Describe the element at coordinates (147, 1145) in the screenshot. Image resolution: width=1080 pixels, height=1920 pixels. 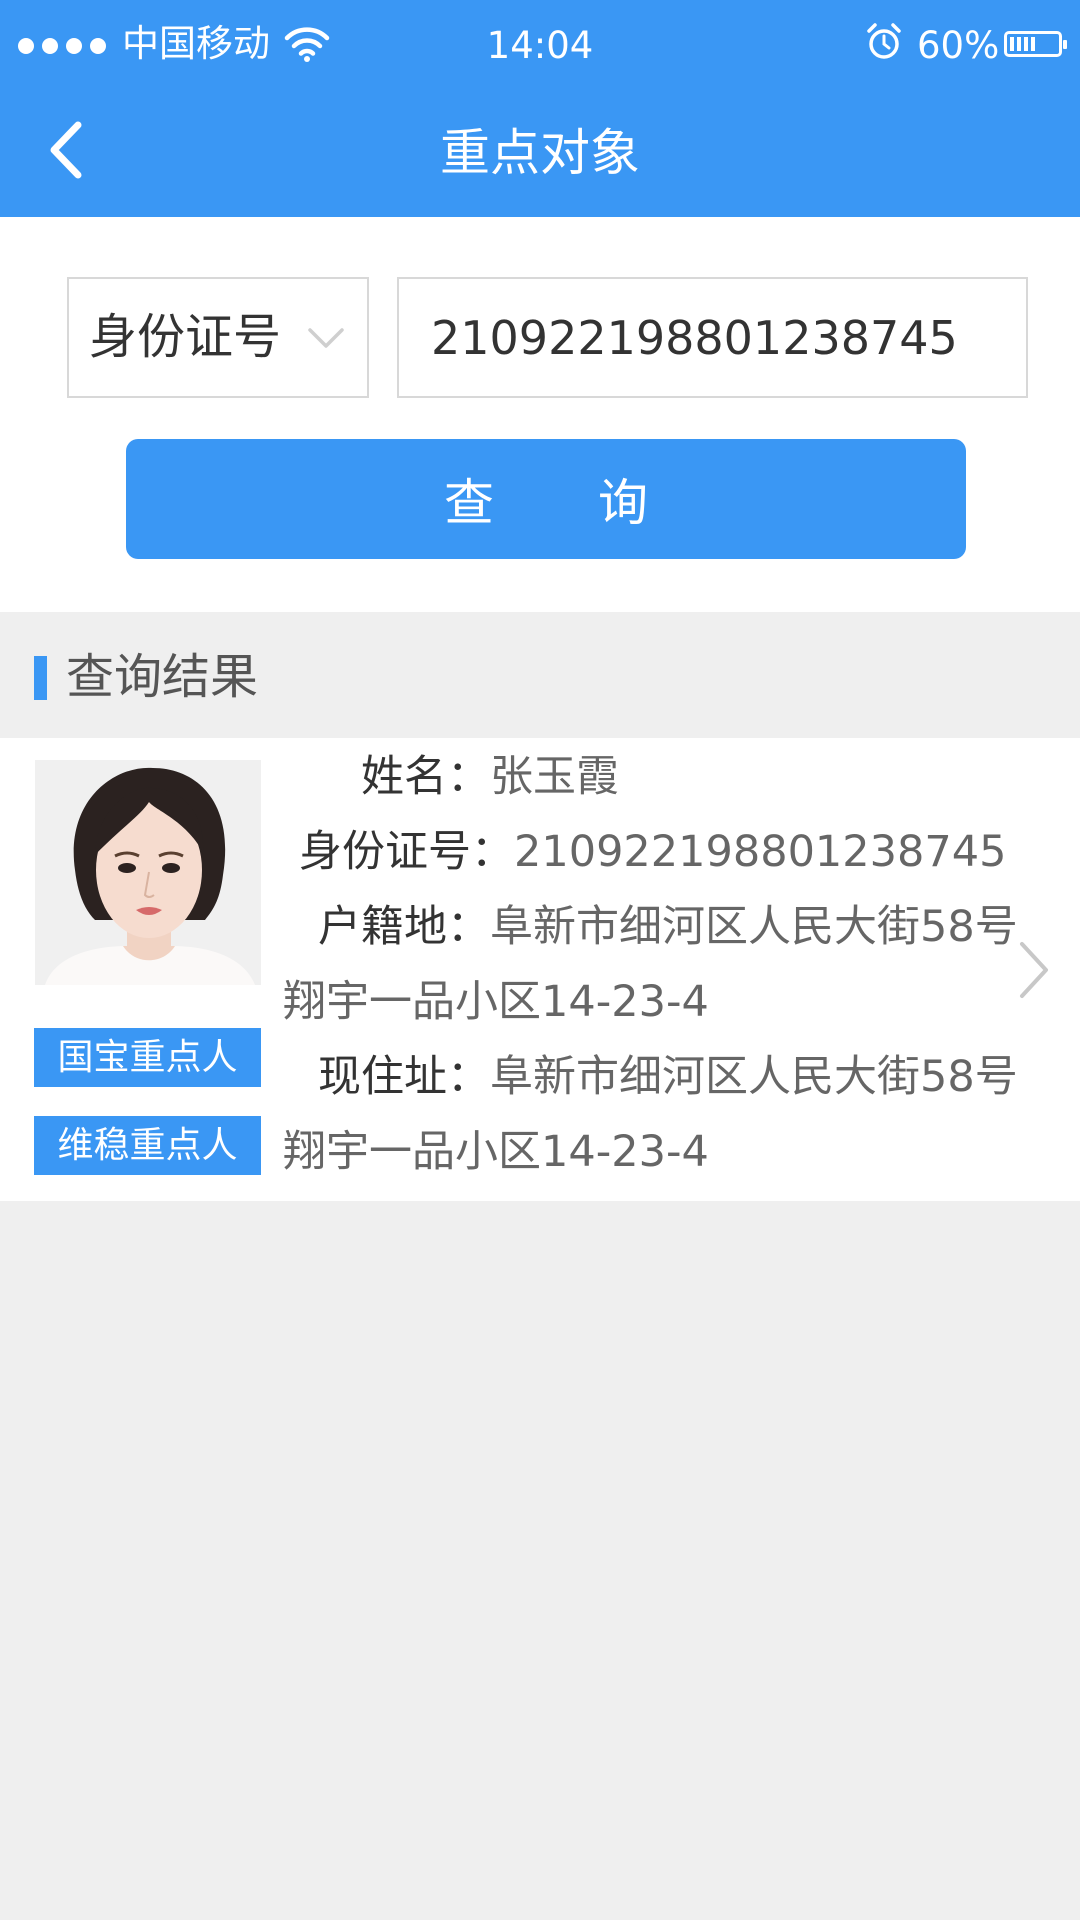
I see `tag-weiwen: 维稳重点人` at that location.